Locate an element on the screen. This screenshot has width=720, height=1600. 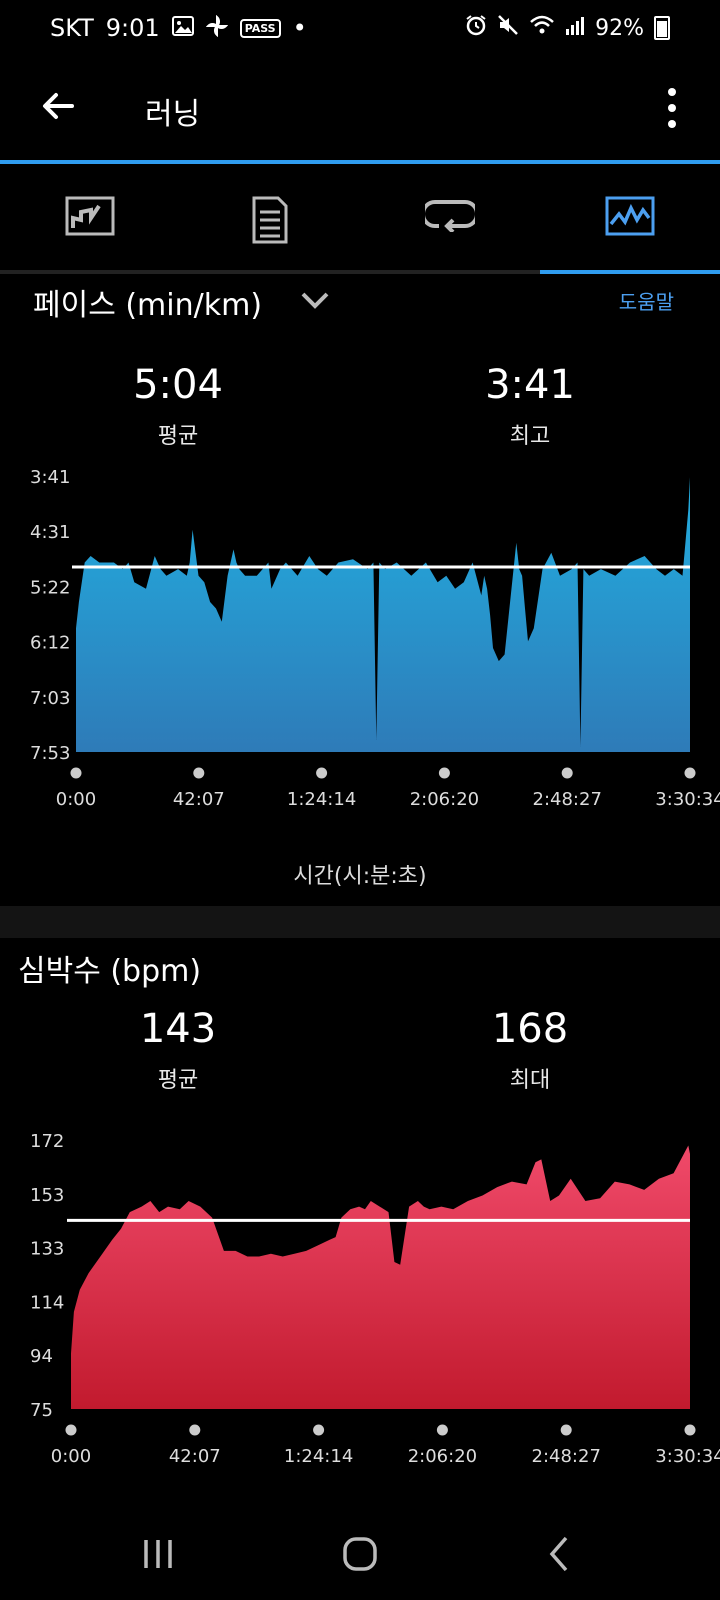
tab-charts is located at coordinates (630, 219).